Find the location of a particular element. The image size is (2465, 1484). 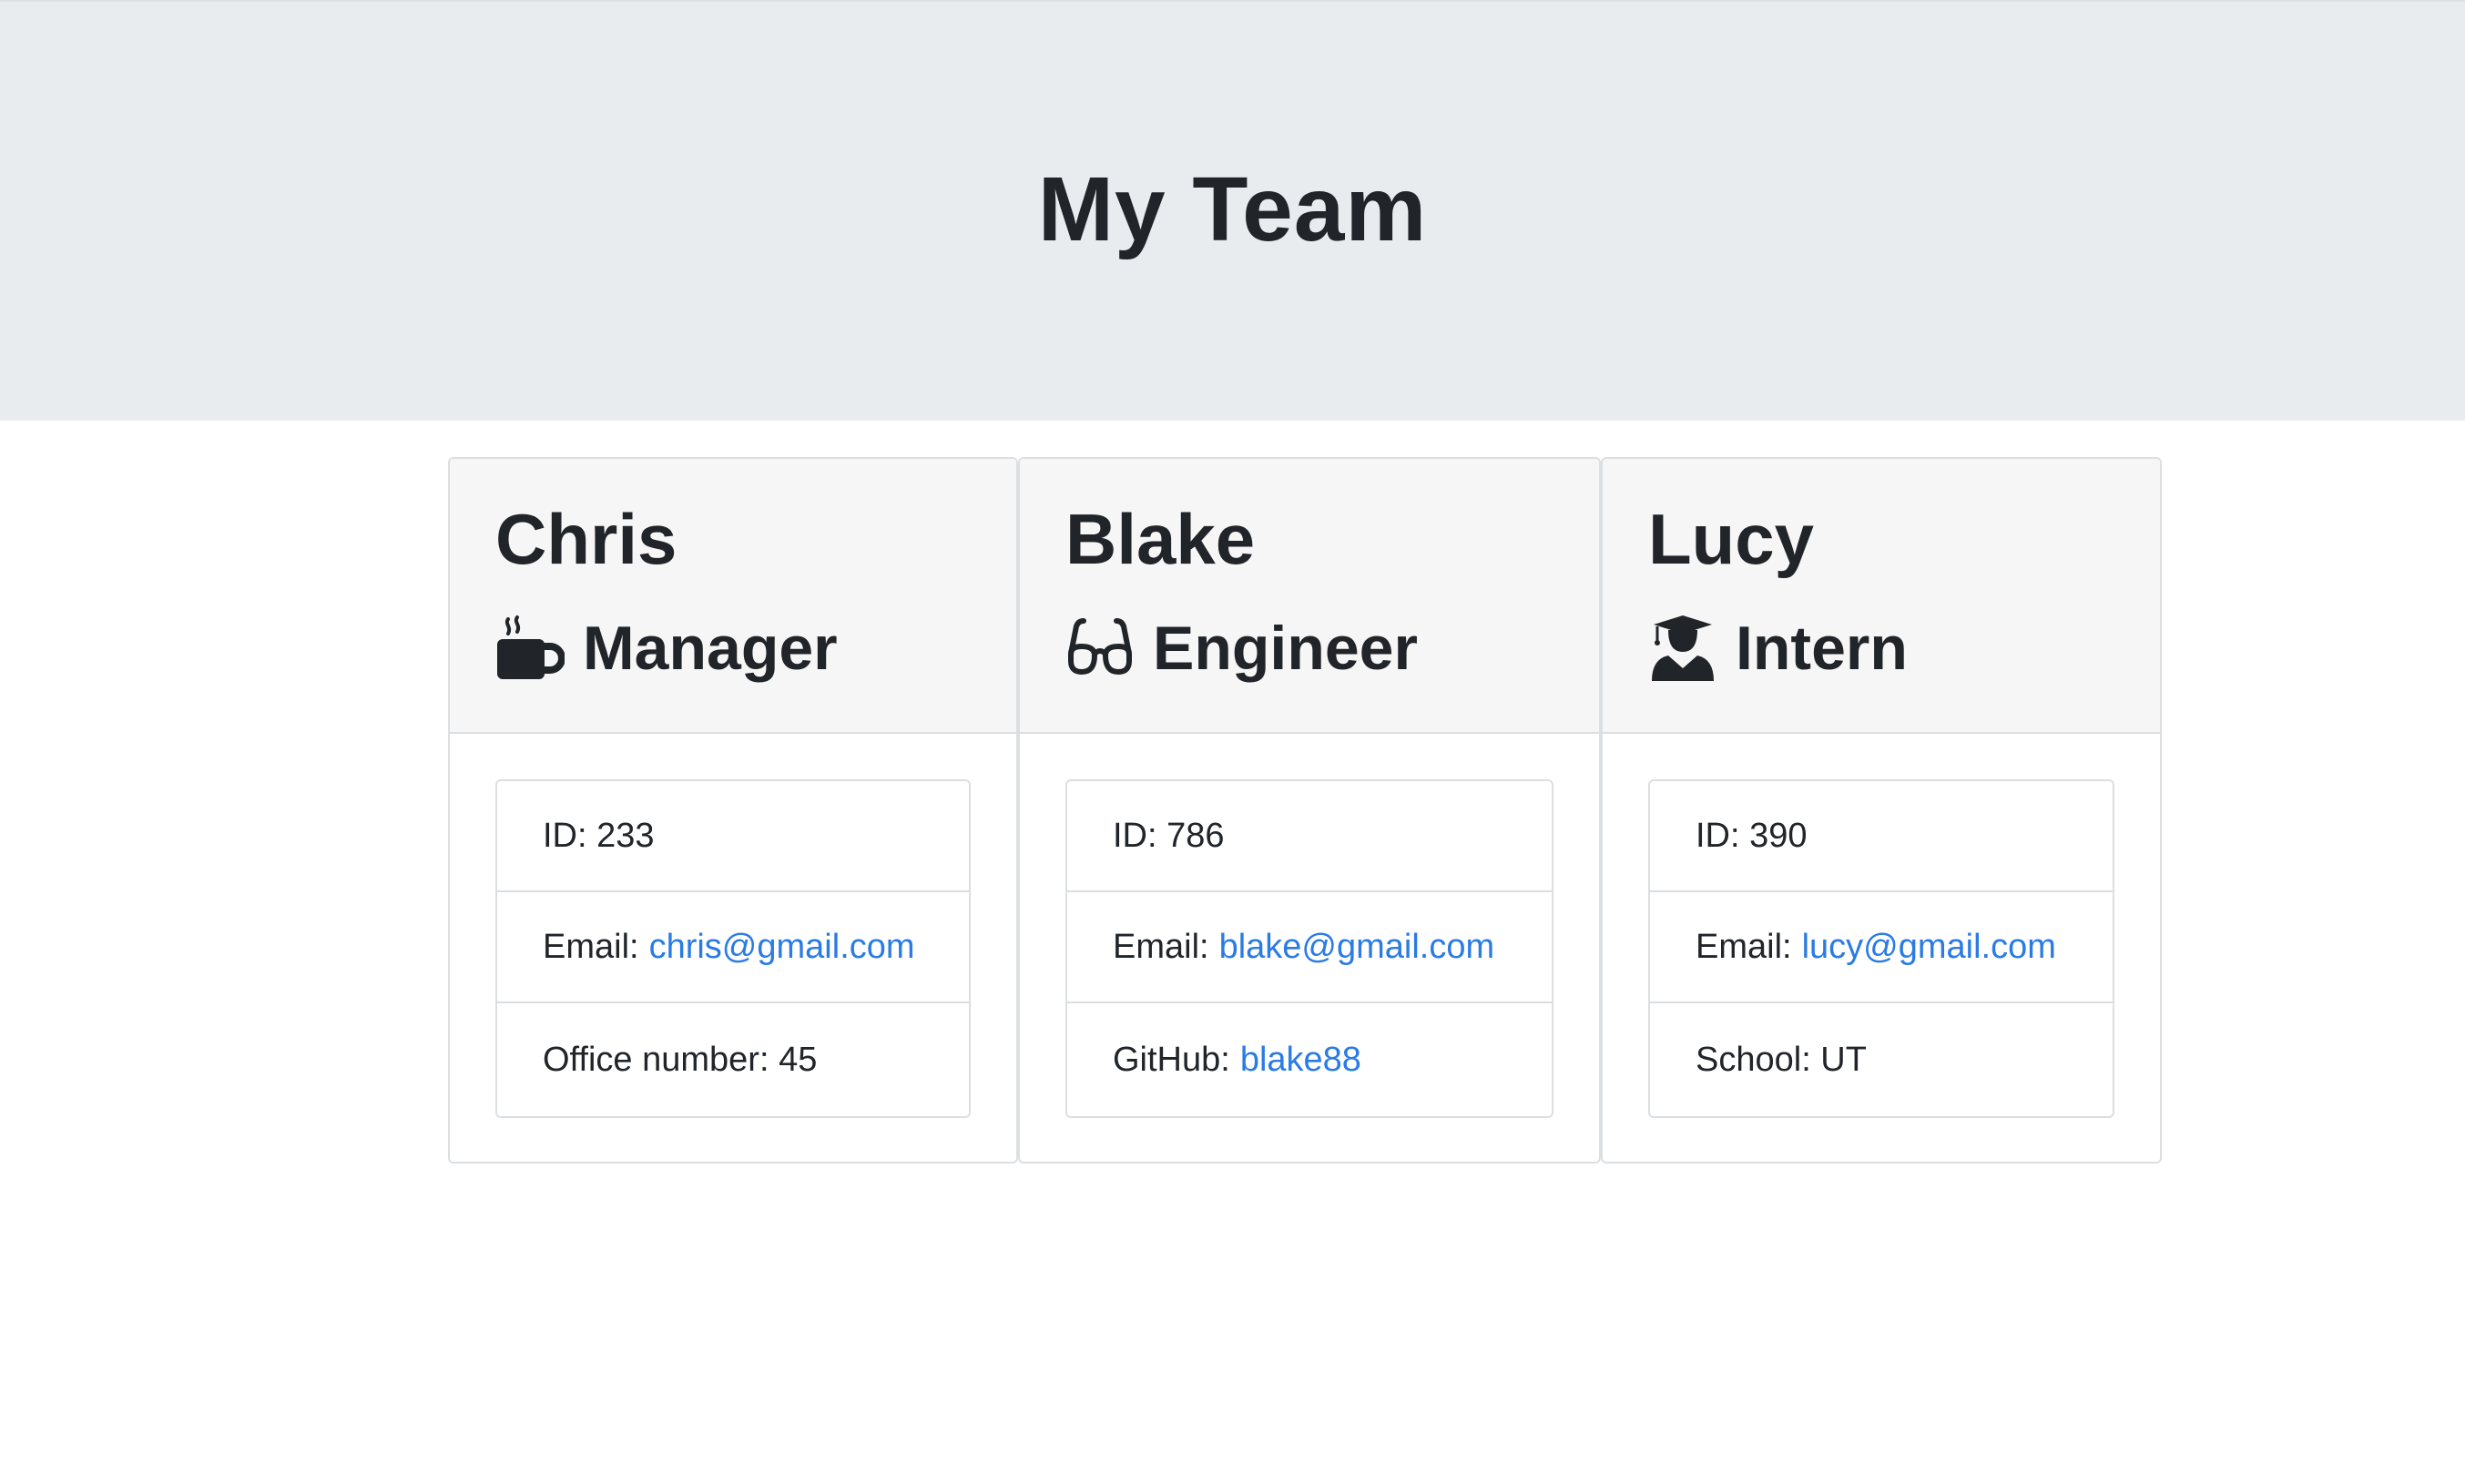

school-text: School: UT is located at coordinates (1781, 1060).